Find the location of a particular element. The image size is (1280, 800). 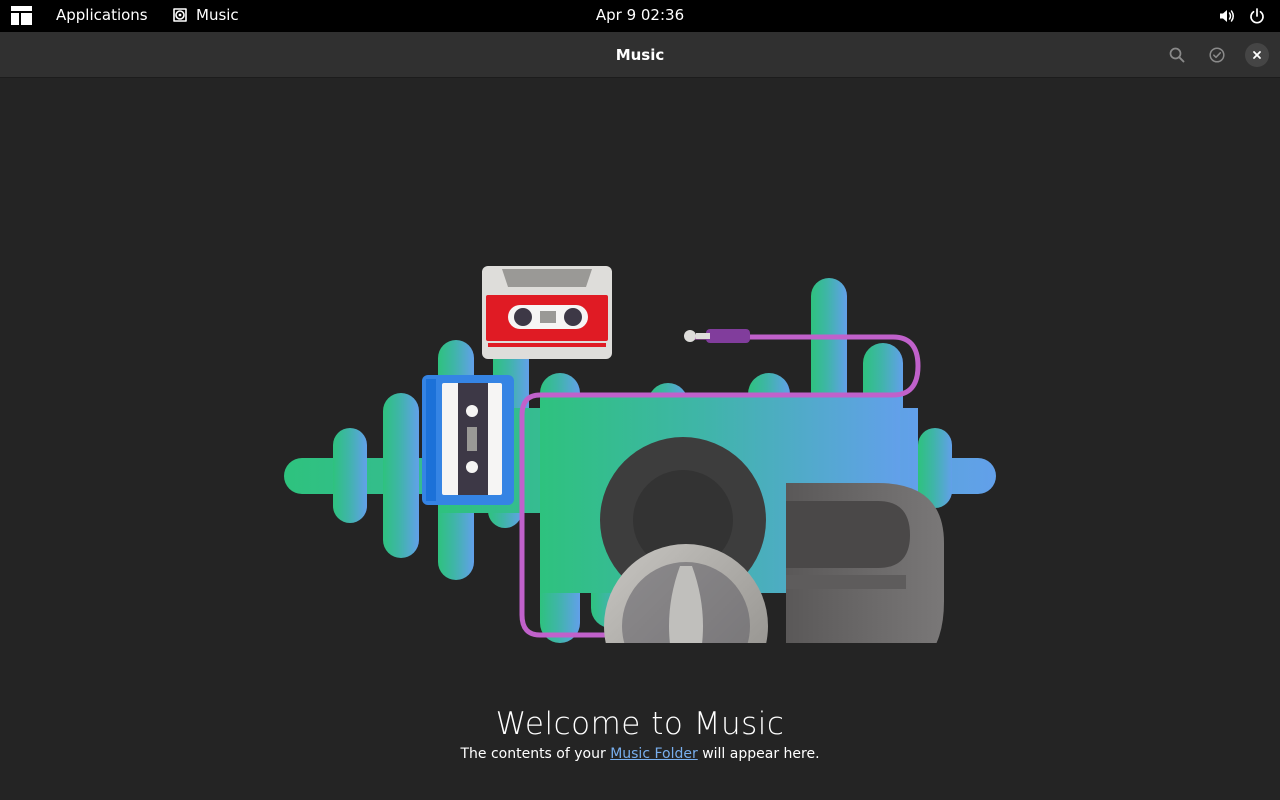

volume-icon is located at coordinates (1227, 16).